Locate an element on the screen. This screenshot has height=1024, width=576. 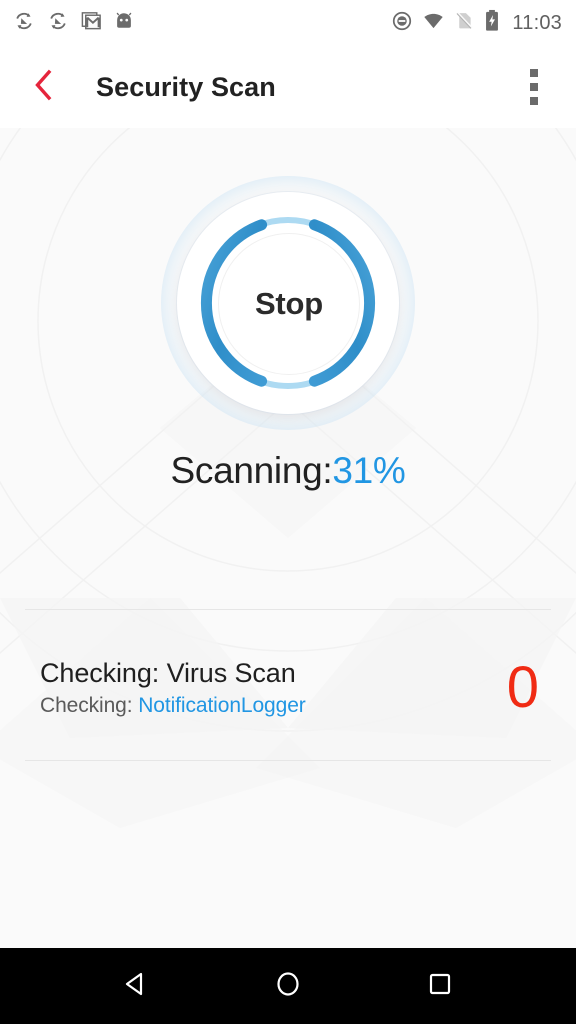
divider-top is located at coordinates (288, 609).